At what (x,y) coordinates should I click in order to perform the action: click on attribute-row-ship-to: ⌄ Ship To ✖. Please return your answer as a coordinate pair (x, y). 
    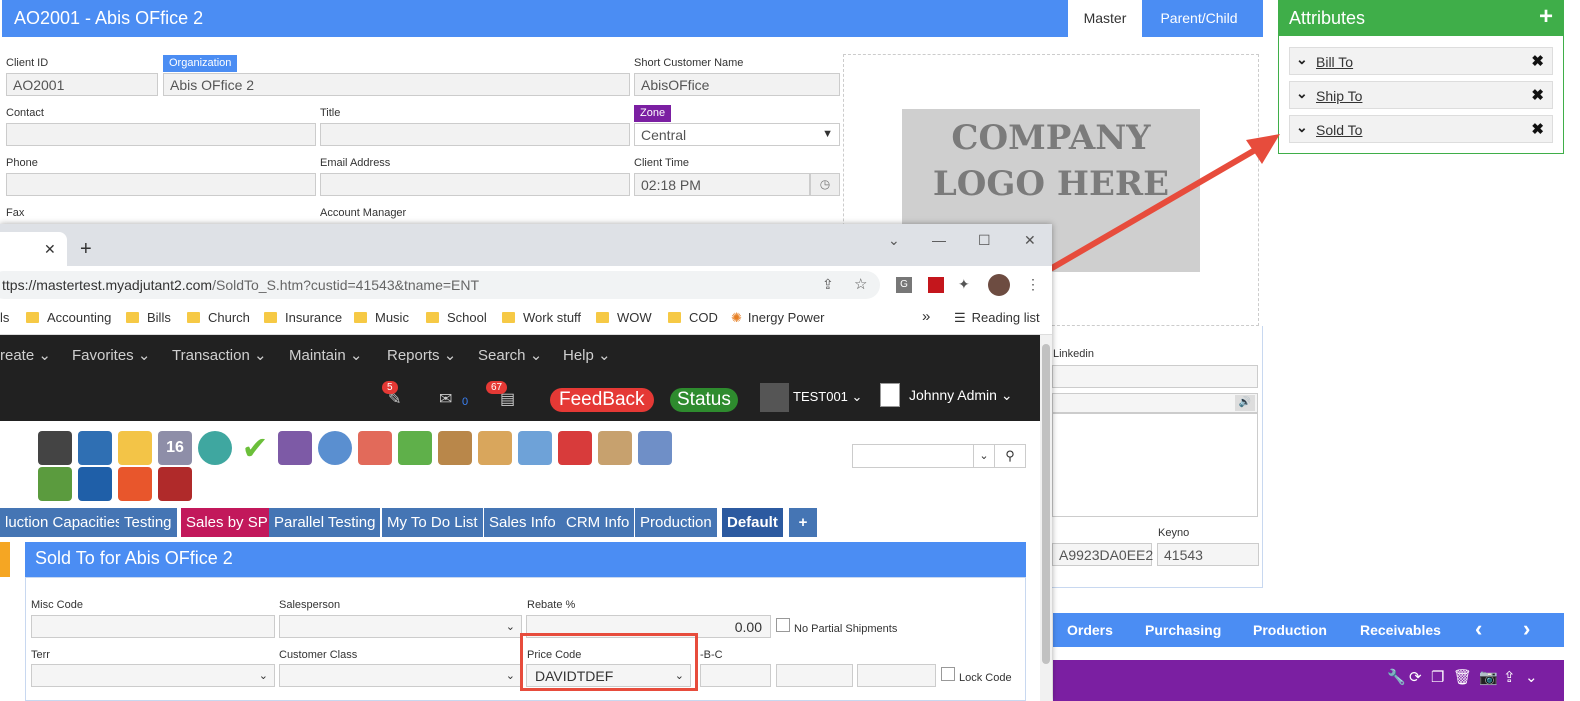
    Looking at the image, I should click on (1421, 95).